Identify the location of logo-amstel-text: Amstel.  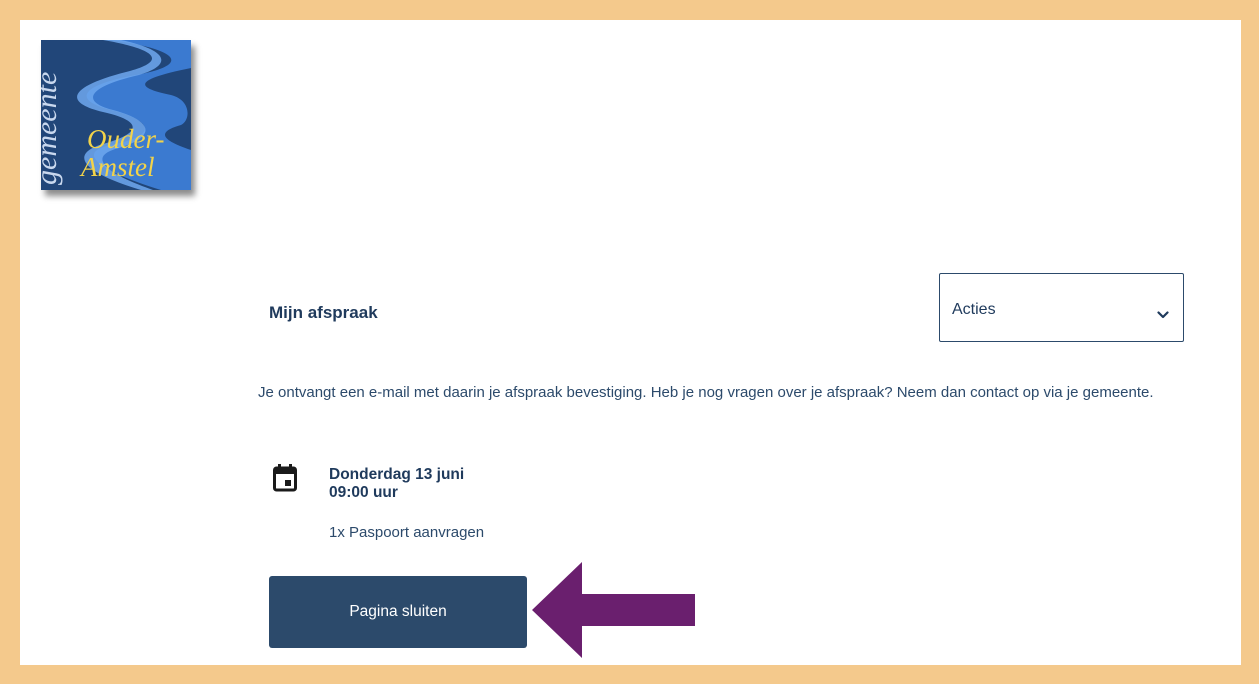
(117, 167).